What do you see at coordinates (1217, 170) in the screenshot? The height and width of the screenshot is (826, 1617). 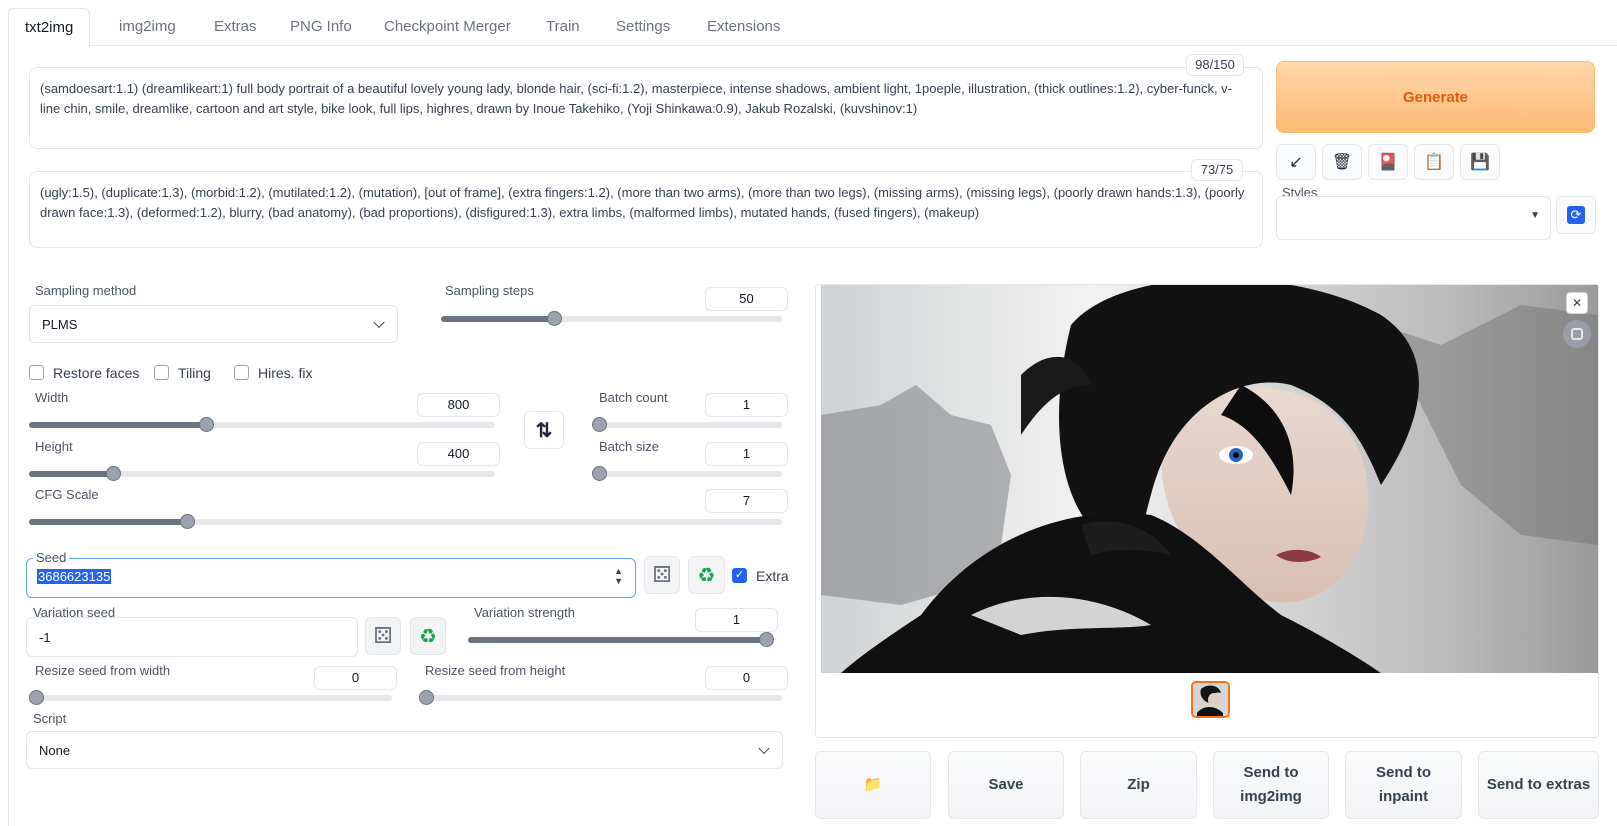 I see `negative-token-counter: 73/75` at bounding box center [1217, 170].